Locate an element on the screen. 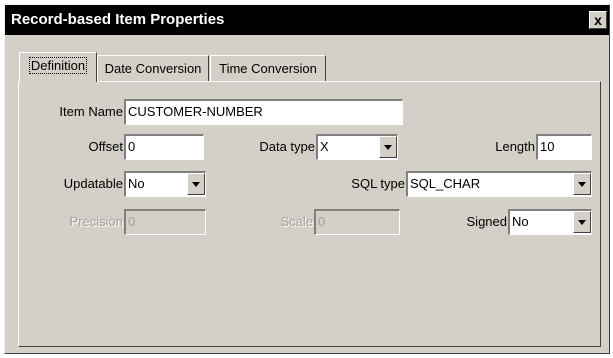  tab-definition-label: Definition is located at coordinates (58, 65).